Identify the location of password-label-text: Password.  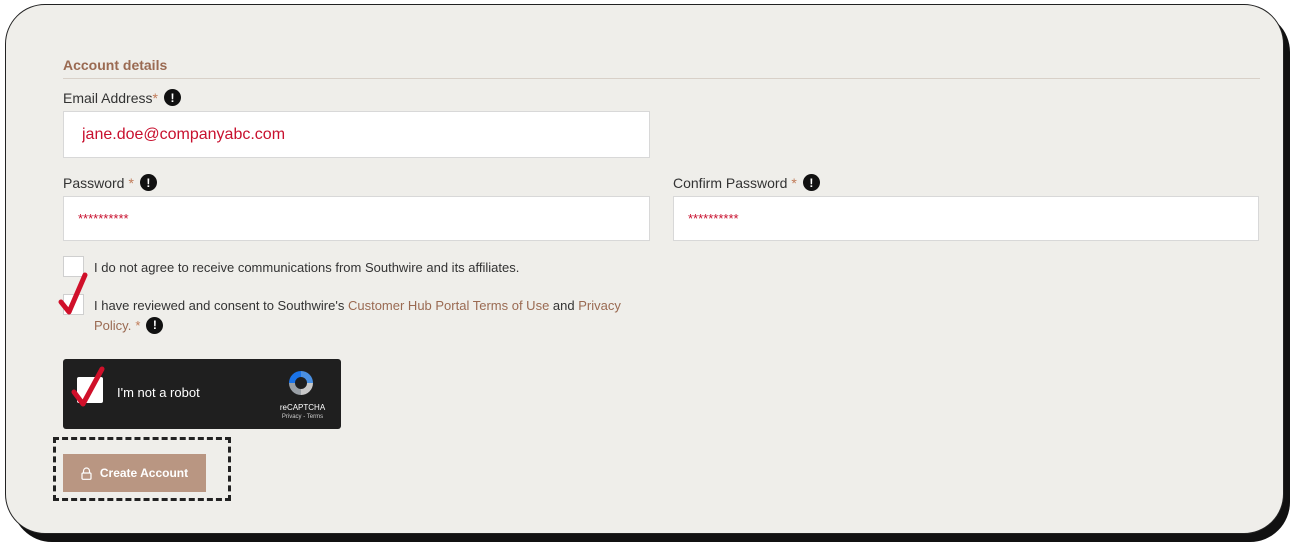
(94, 182).